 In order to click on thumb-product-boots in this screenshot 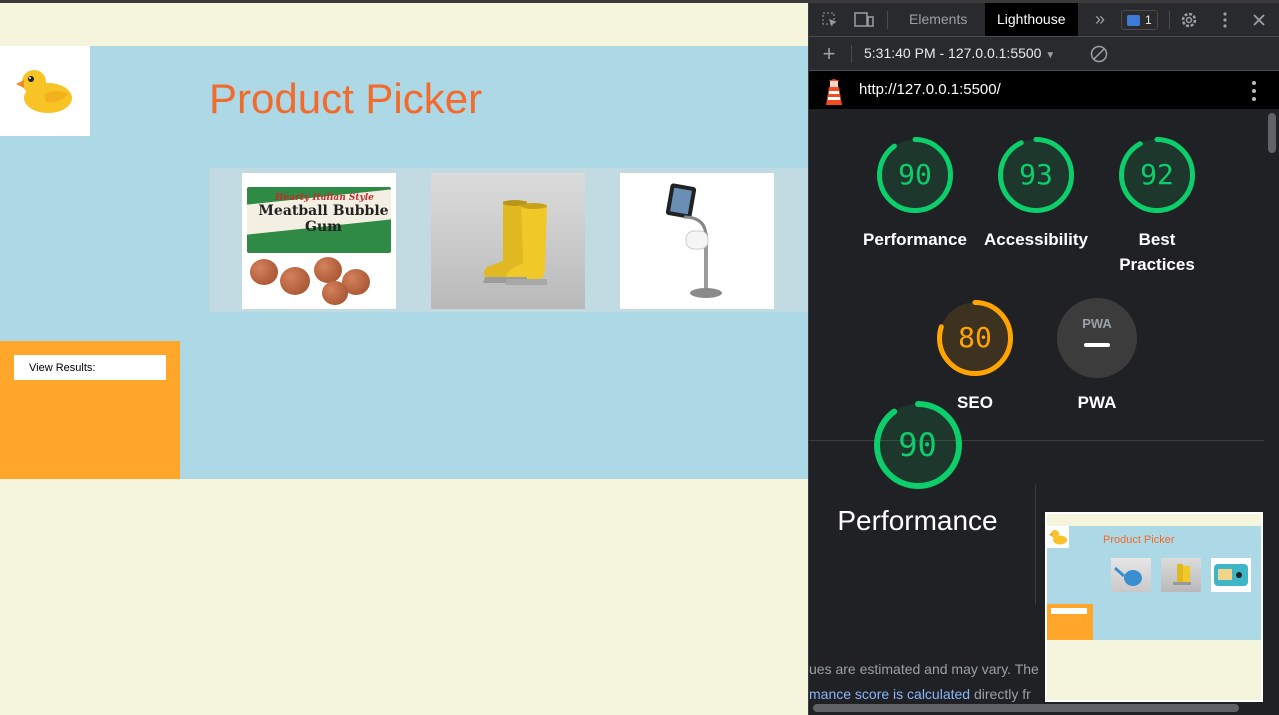, I will do `click(1181, 575)`.